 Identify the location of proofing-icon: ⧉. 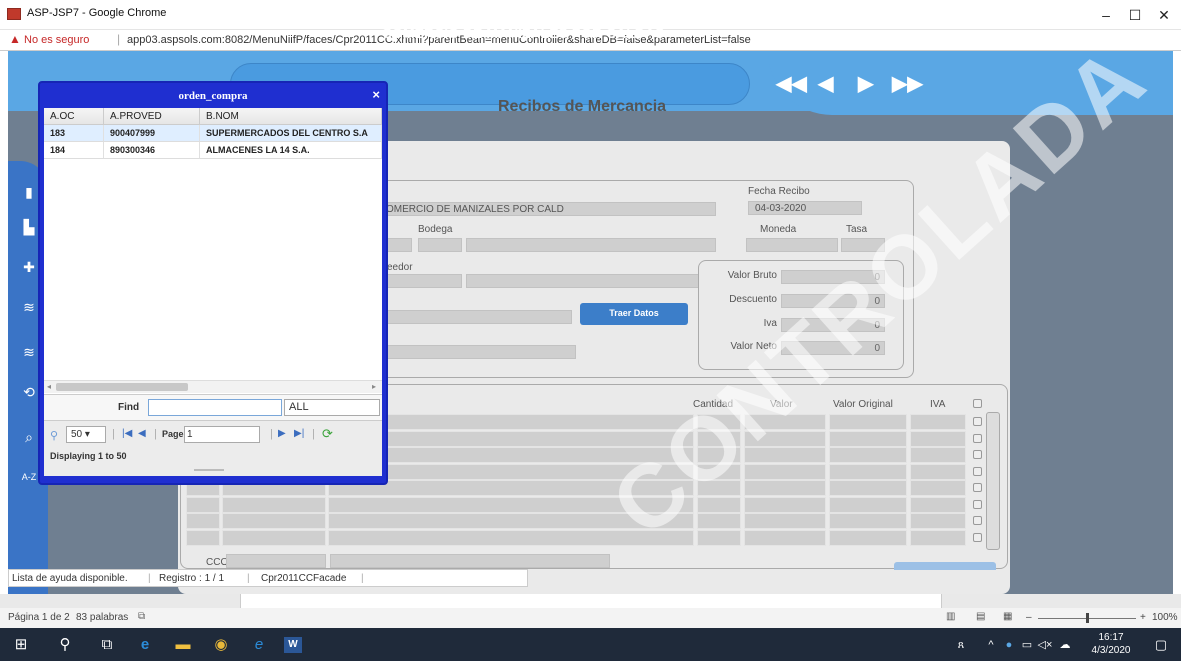
(141, 616).